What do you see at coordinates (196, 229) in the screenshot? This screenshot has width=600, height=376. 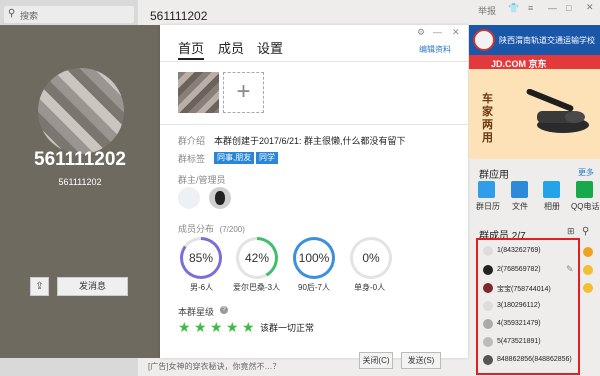 I see `distribution-title: 成员分布` at bounding box center [196, 229].